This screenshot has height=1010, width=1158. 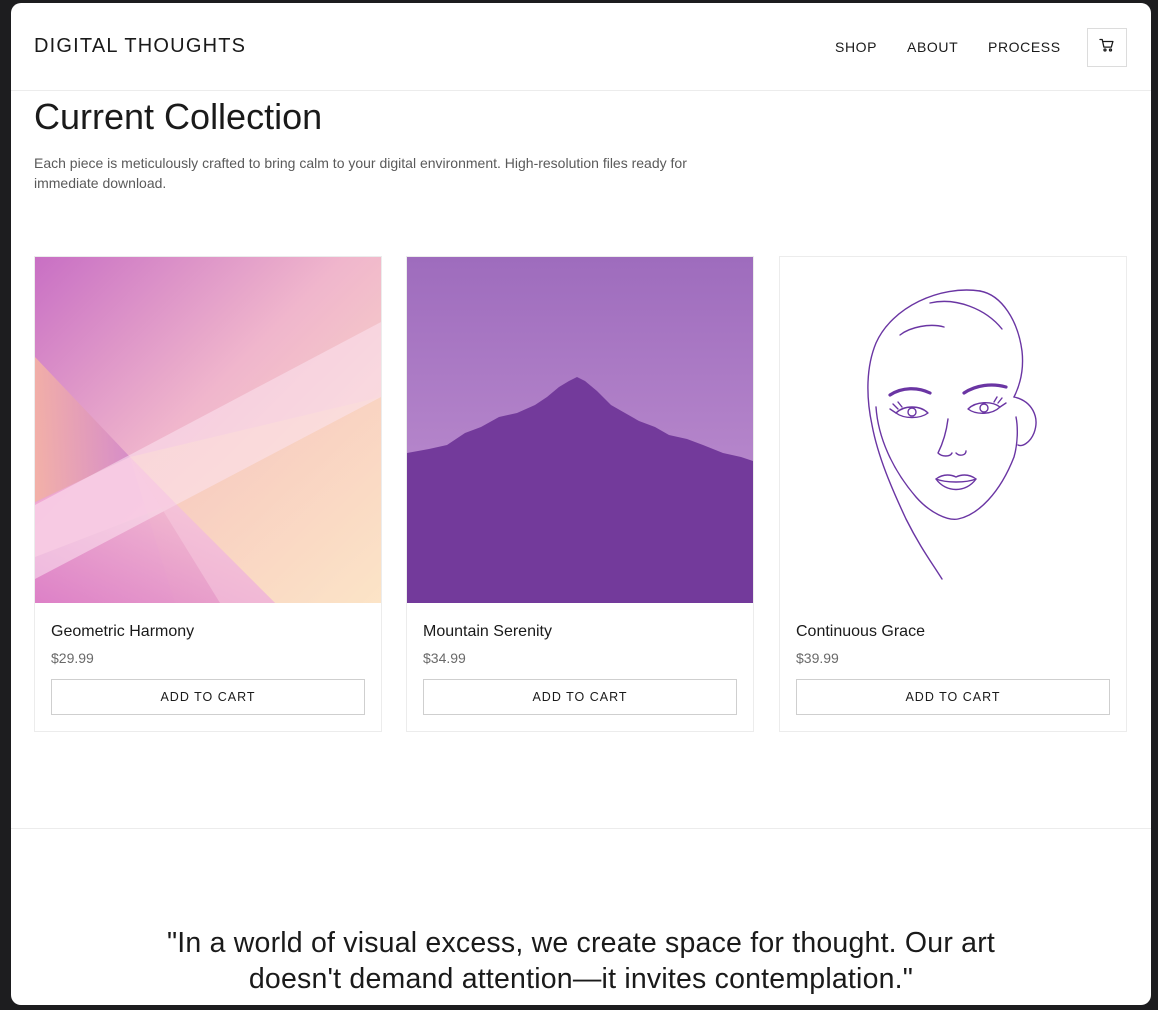 What do you see at coordinates (72, 658) in the screenshot?
I see `product-price: $29.99` at bounding box center [72, 658].